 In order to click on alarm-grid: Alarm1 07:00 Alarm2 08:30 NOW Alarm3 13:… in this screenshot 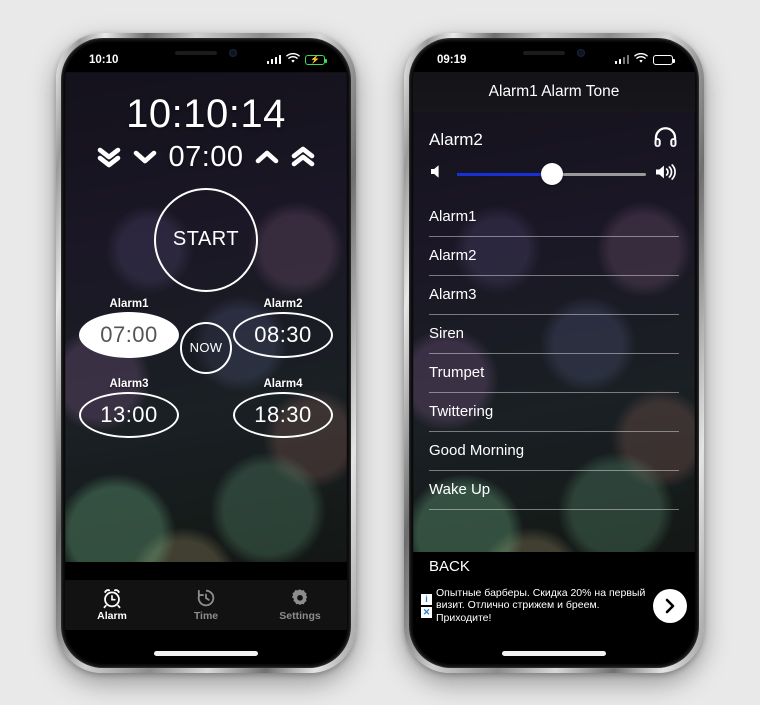, I will do `click(206, 368)`.